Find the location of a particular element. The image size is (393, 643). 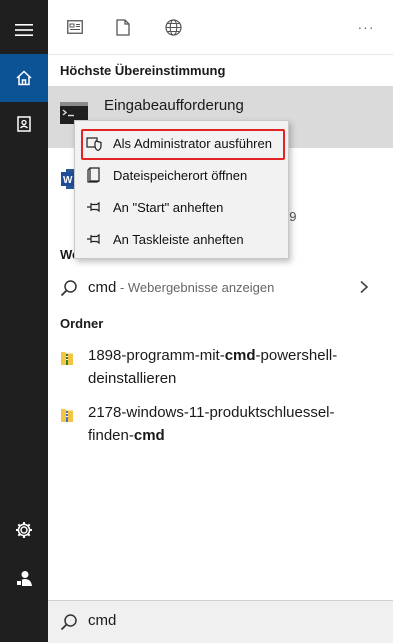

open-file-location-menu-item: Dateispeicherort öffnen is located at coordinates (181, 175).